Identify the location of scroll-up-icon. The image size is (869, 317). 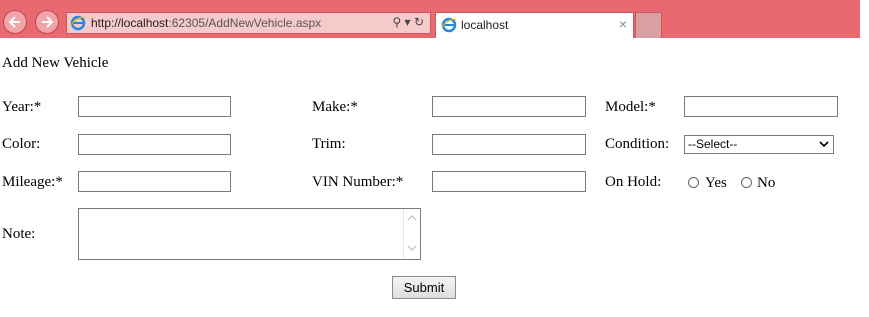
(412, 217).